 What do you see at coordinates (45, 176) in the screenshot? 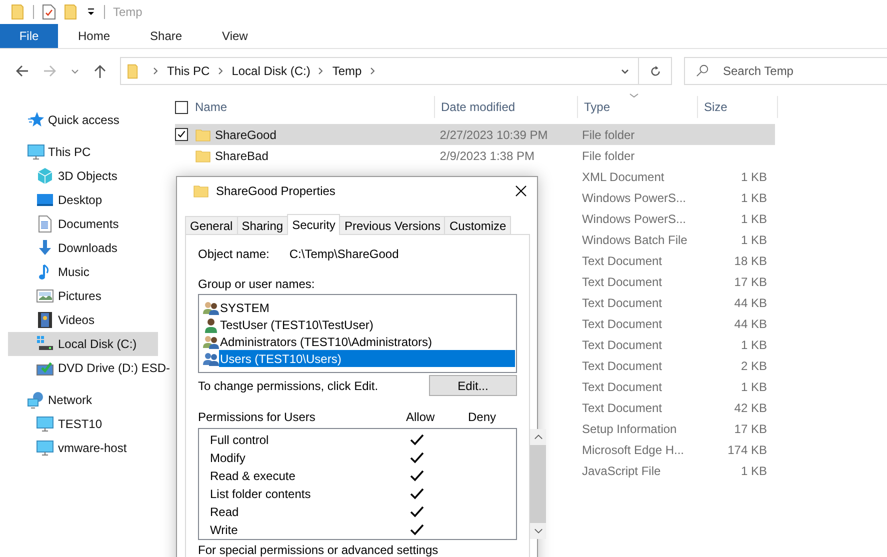
I see `cube-icon` at bounding box center [45, 176].